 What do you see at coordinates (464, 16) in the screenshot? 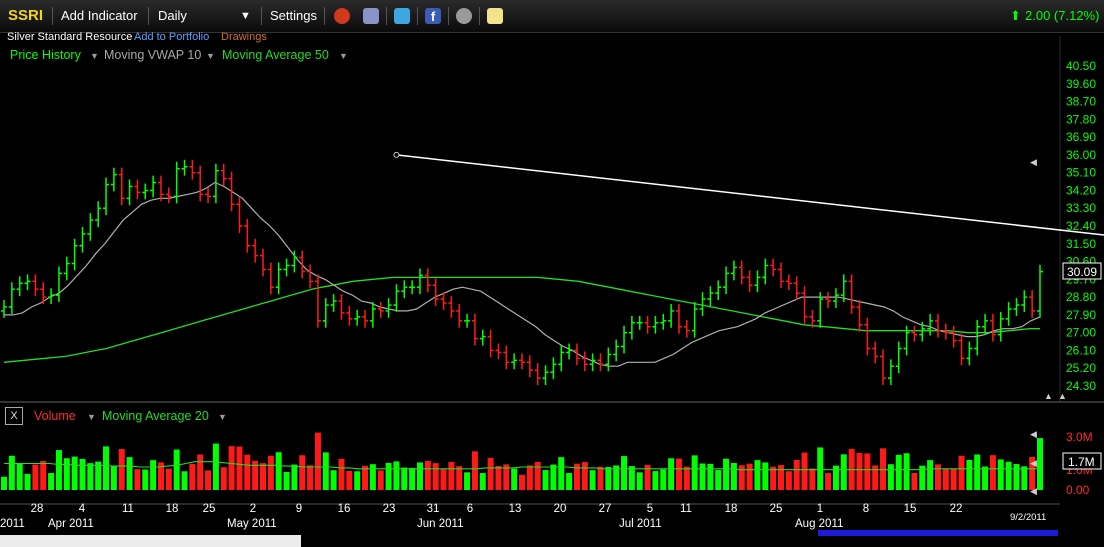
I see `binoculars-icon` at bounding box center [464, 16].